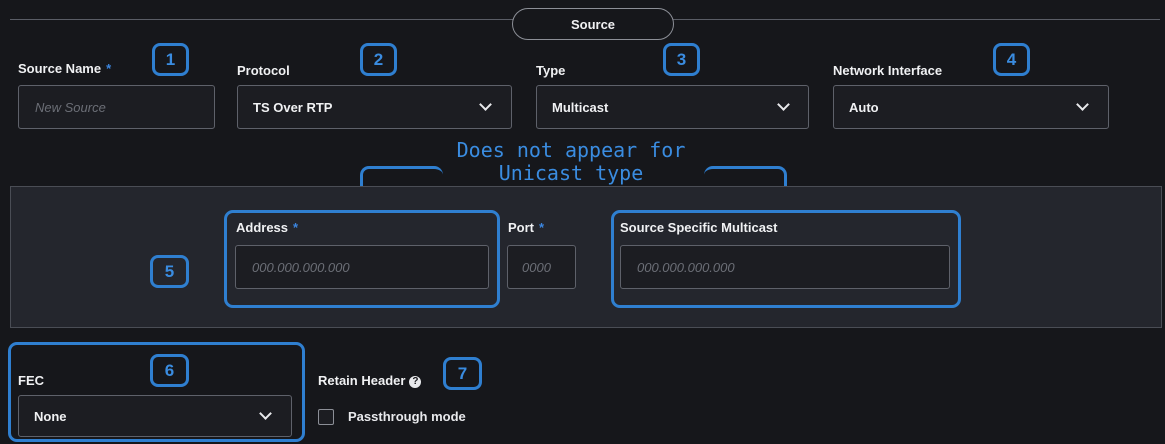  Describe the element at coordinates (686, 267) in the screenshot. I see `ssm-placeholder: 000.000.000.000` at that location.